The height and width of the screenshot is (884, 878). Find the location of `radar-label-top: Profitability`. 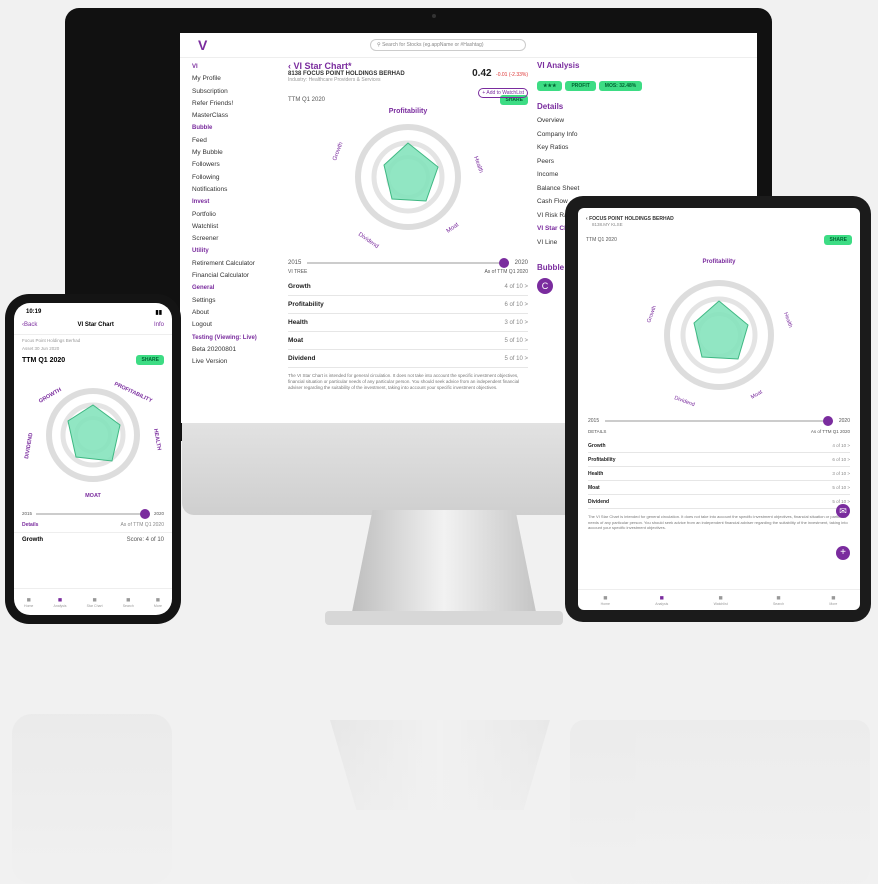

radar-label-top: Profitability is located at coordinates (408, 111).